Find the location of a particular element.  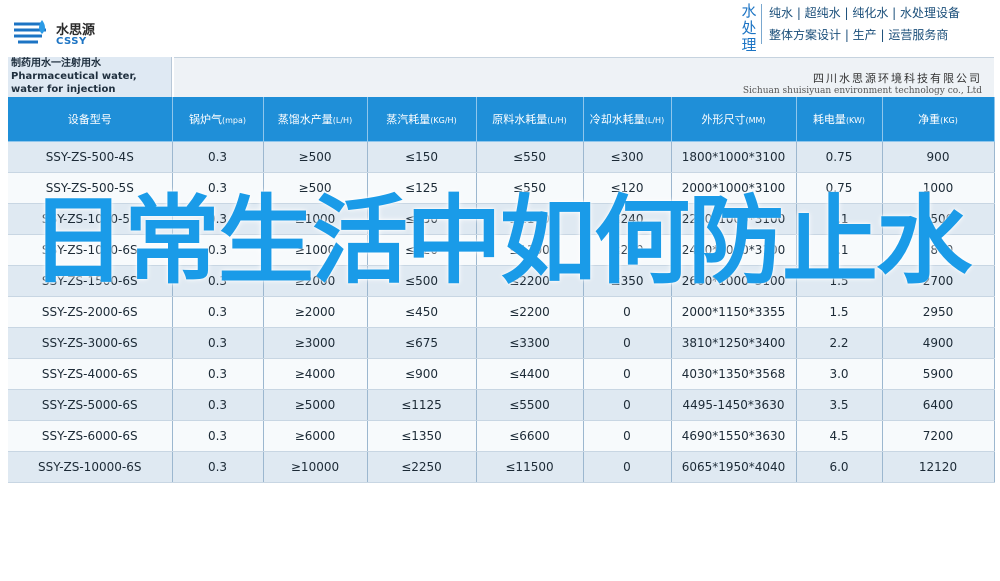

table-cell: ≥500 is located at coordinates (315, 157).